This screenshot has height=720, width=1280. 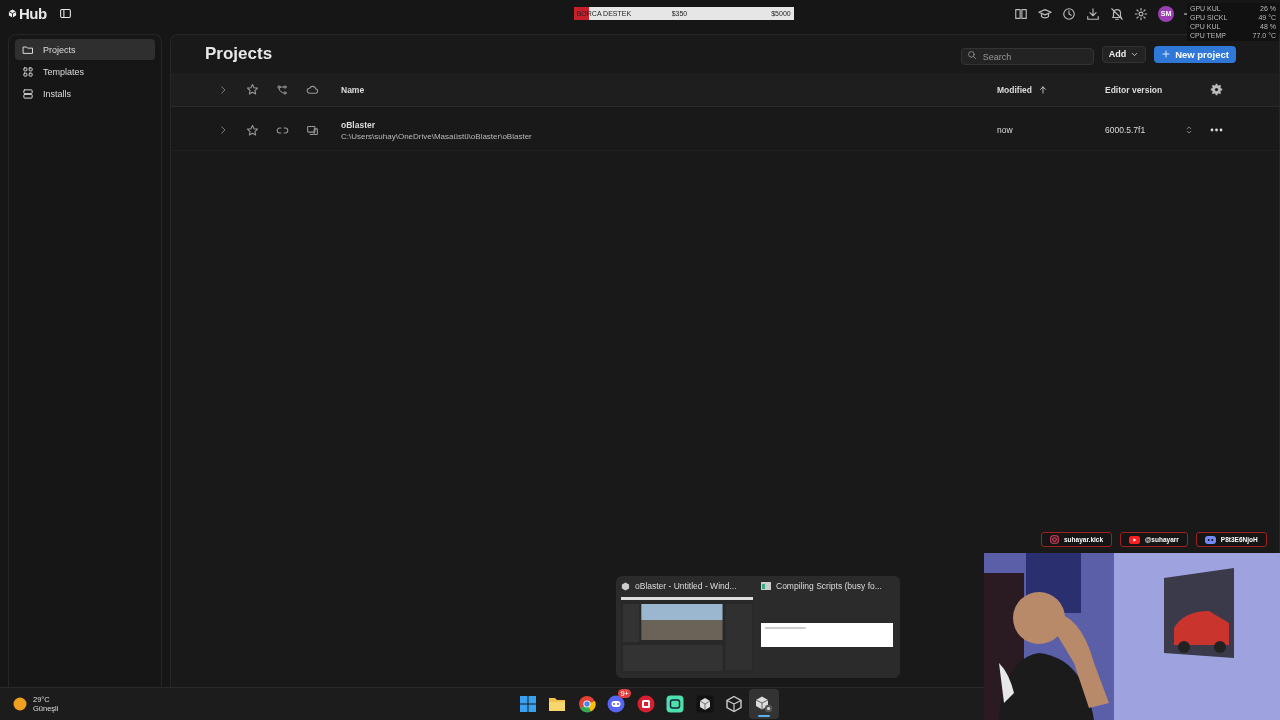 What do you see at coordinates (1045, 13) in the screenshot?
I see `graduation-cap-icon` at bounding box center [1045, 13].